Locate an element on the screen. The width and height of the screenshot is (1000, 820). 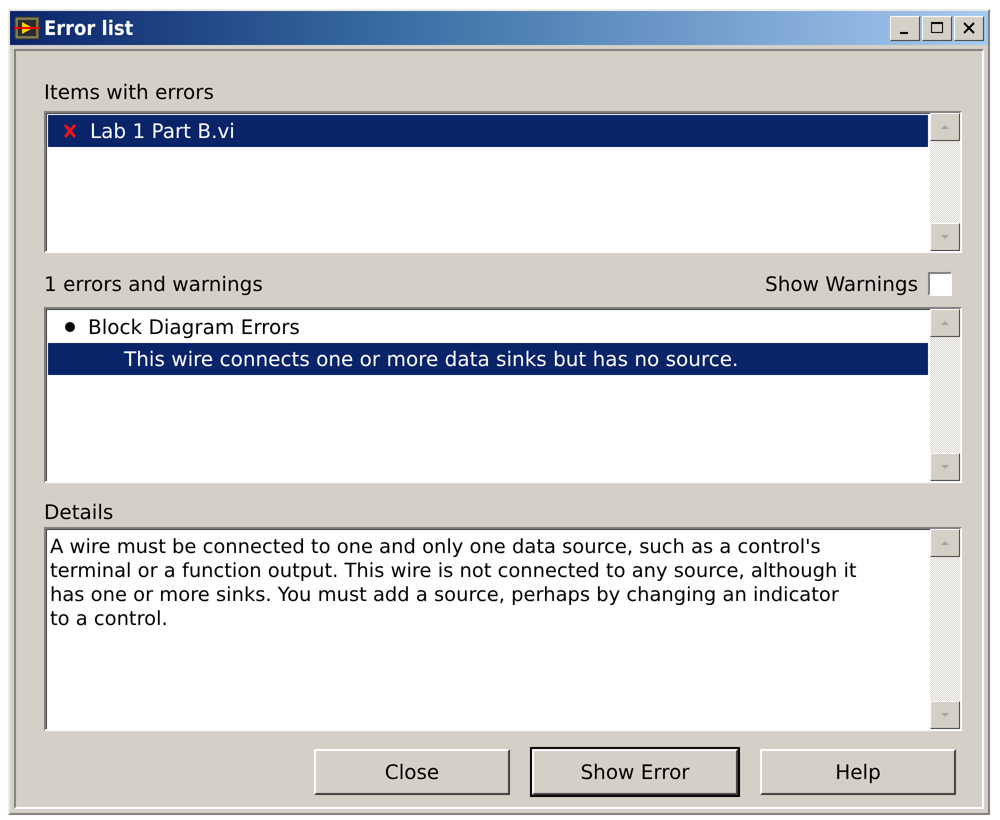
details-label: Details is located at coordinates (79, 512).